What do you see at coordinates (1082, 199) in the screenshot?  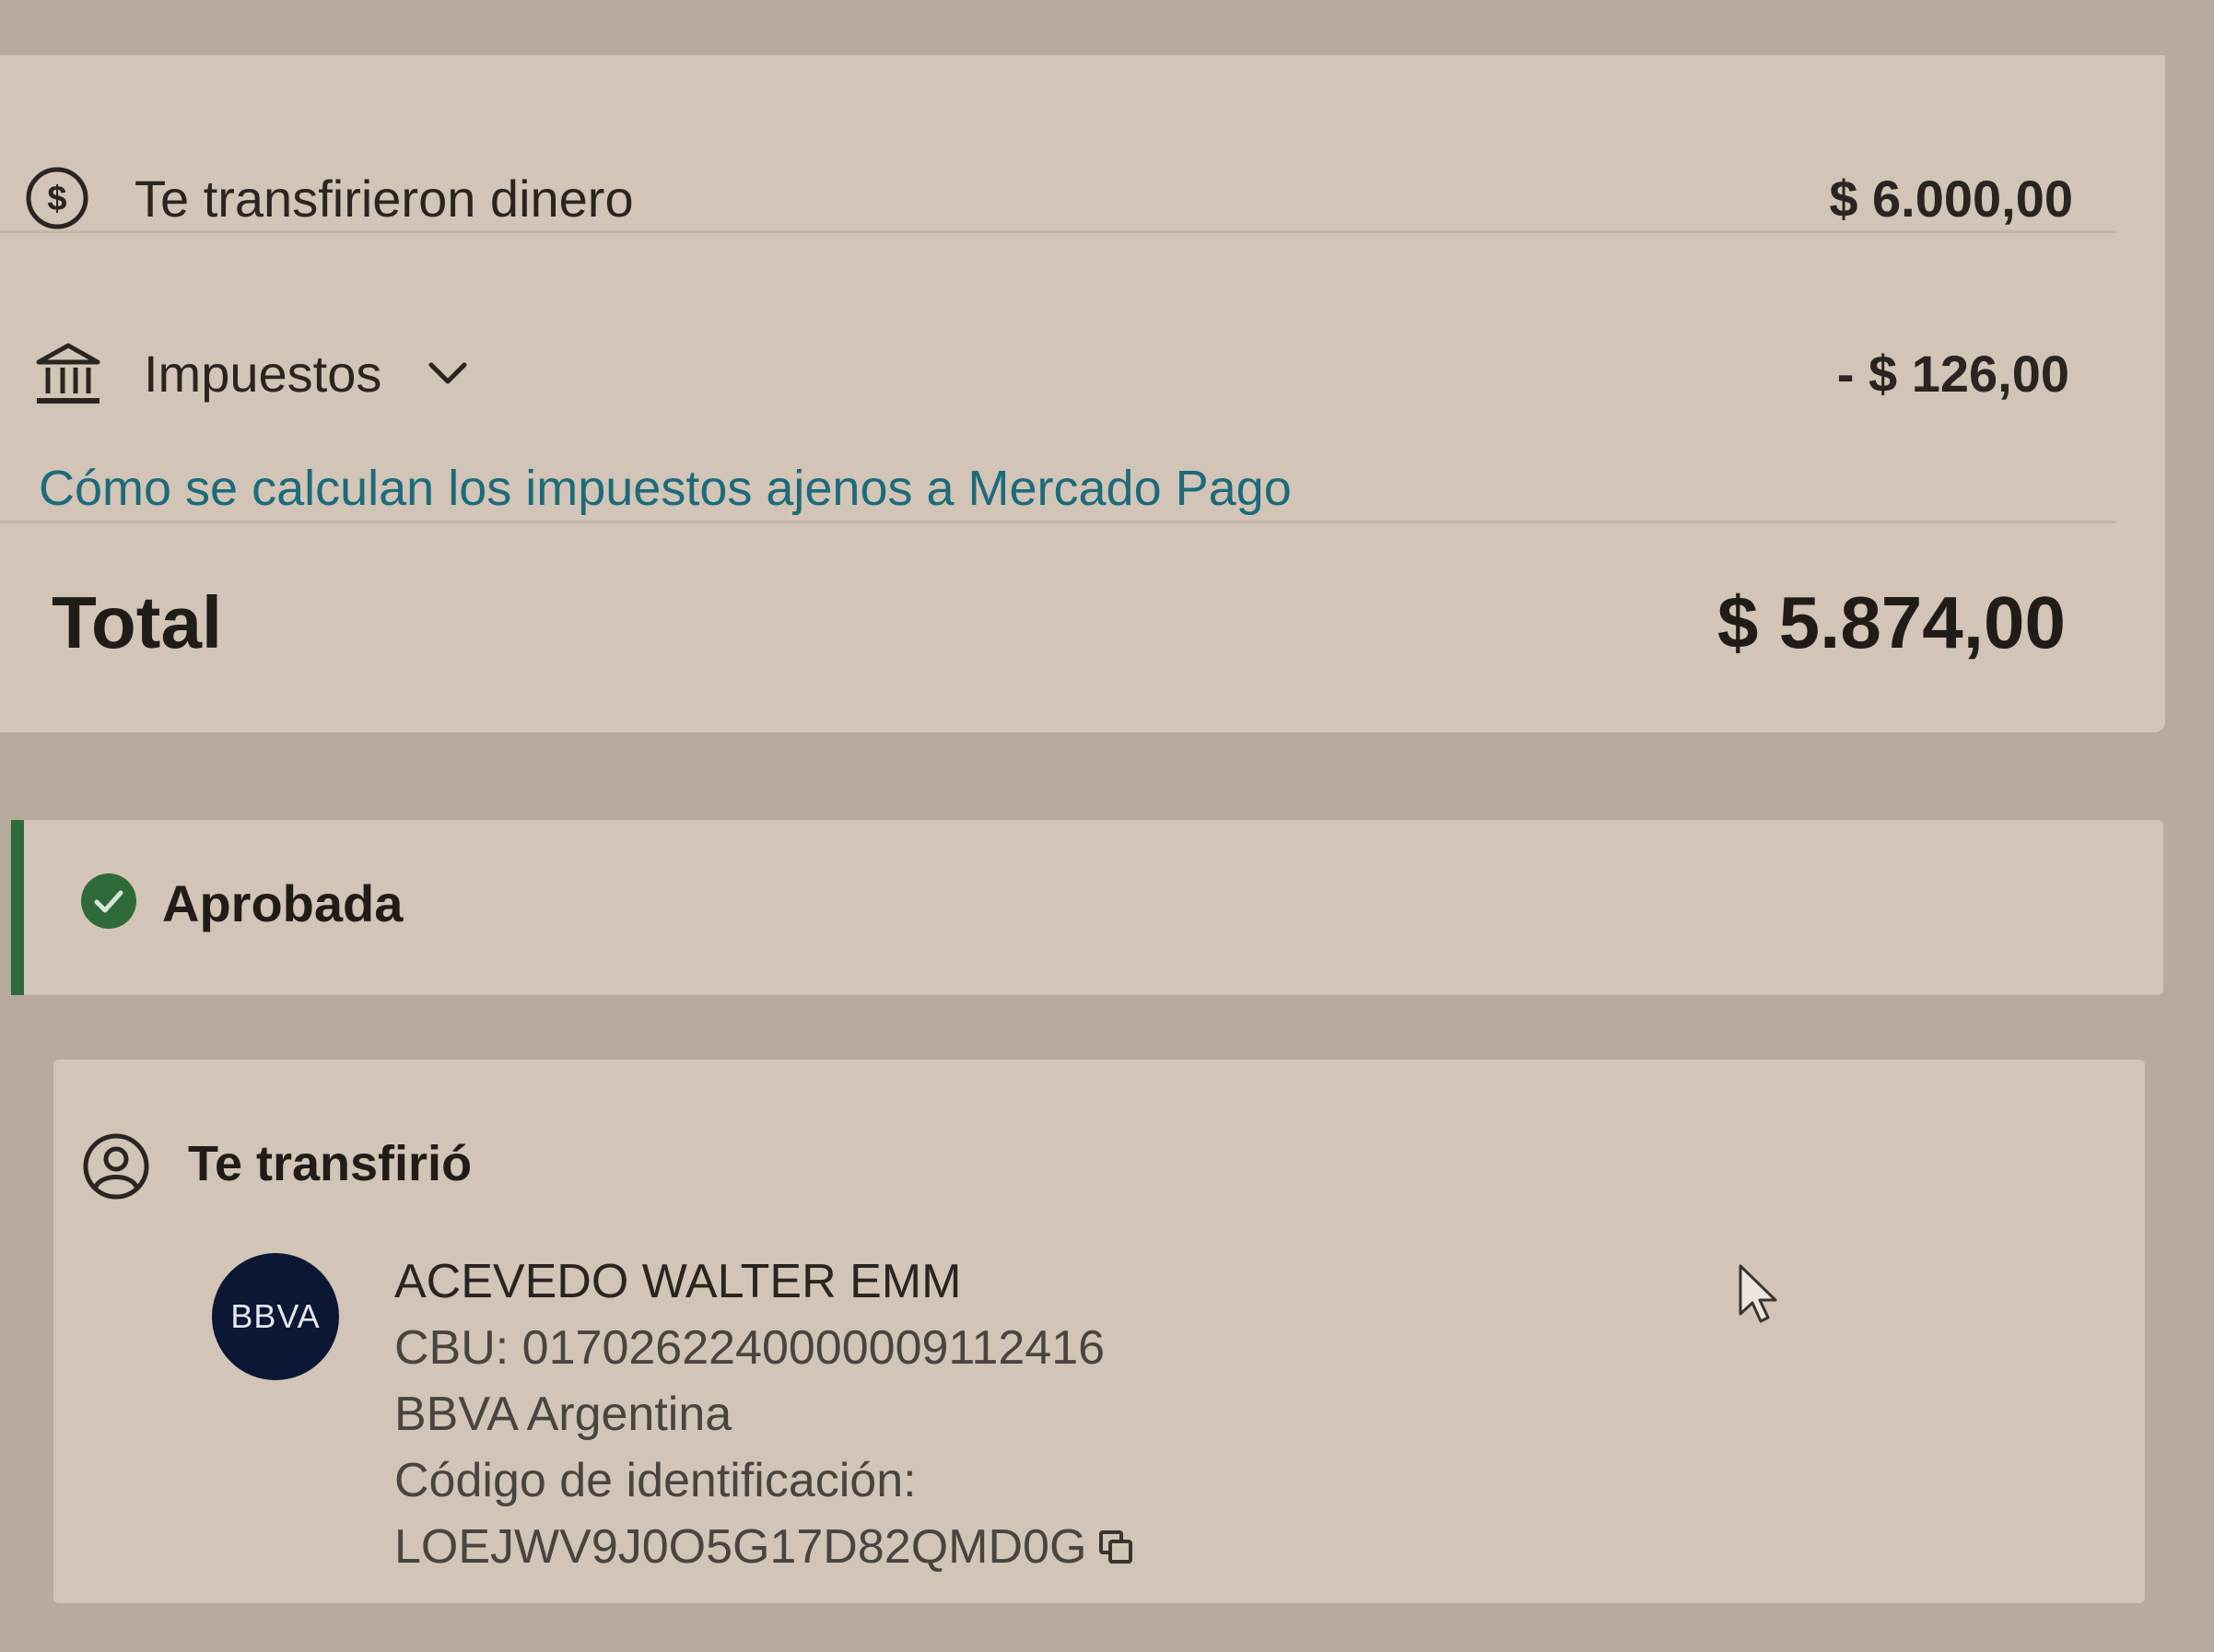 I see `credit-row: $ Te transfirieron dinero $ 6.000,00` at bounding box center [1082, 199].